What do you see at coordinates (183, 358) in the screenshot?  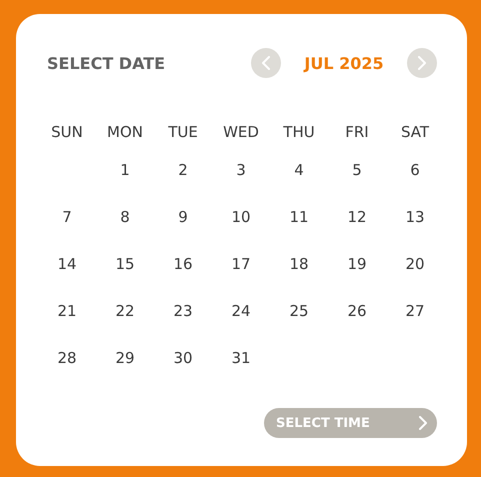 I see `day-cell: 30` at bounding box center [183, 358].